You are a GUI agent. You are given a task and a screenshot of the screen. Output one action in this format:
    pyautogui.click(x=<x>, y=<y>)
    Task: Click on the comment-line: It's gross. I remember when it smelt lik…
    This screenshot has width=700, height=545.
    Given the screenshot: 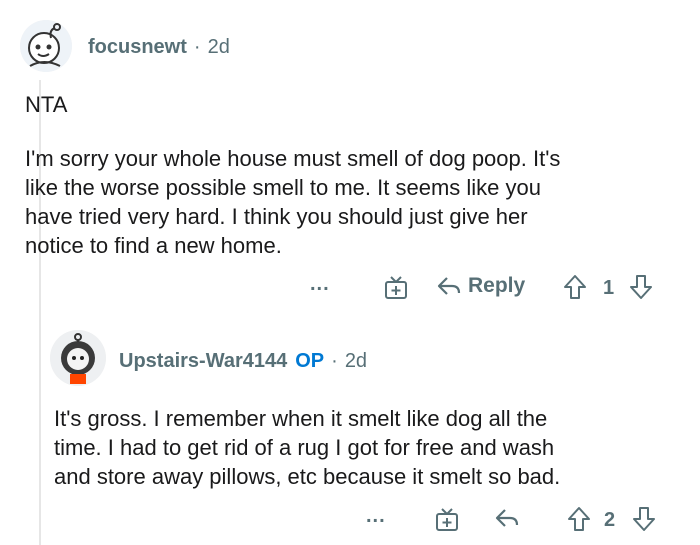 What is the action you would take?
    pyautogui.click(x=301, y=418)
    